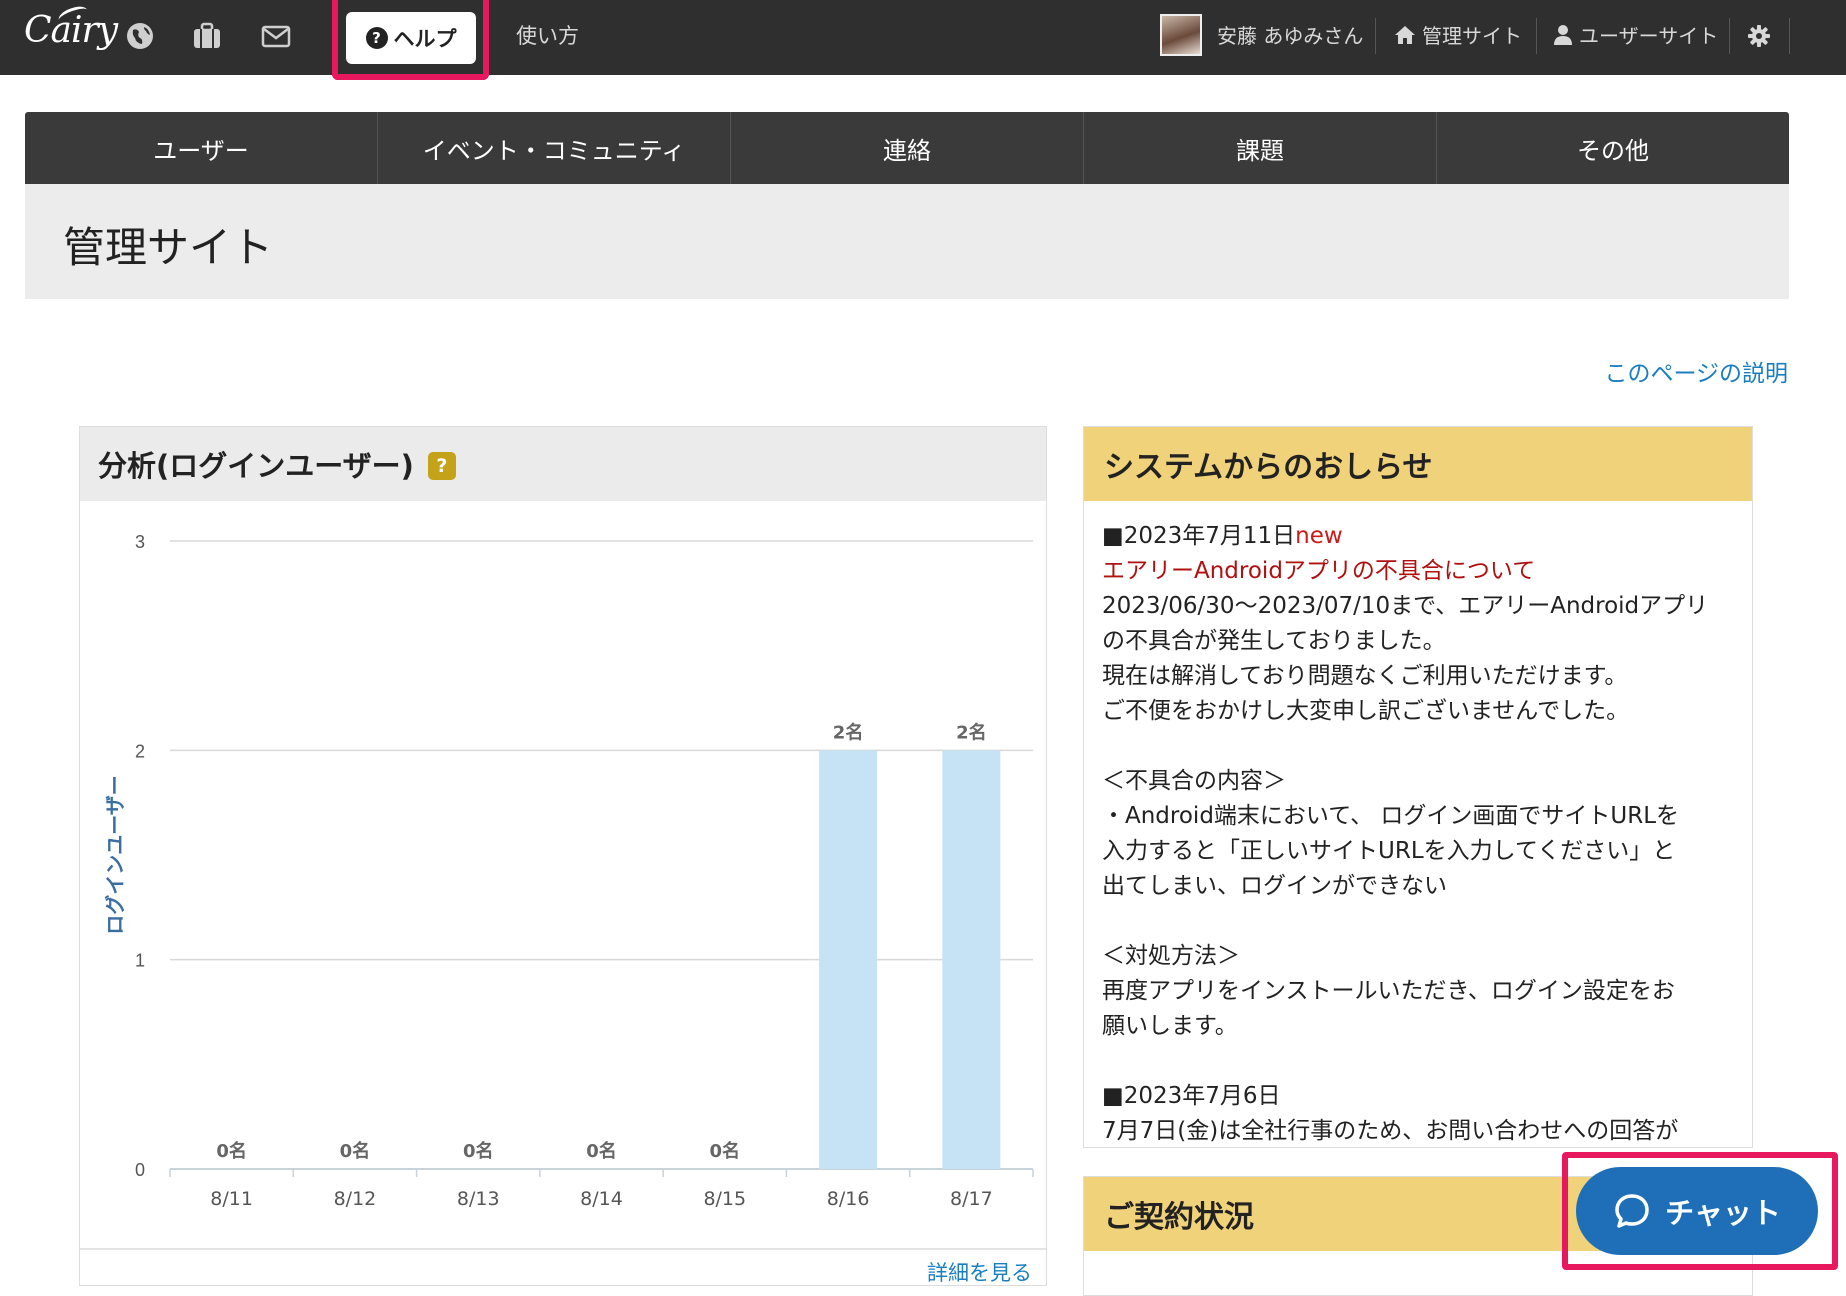  What do you see at coordinates (276, 36) in the screenshot?
I see `envelope-icon` at bounding box center [276, 36].